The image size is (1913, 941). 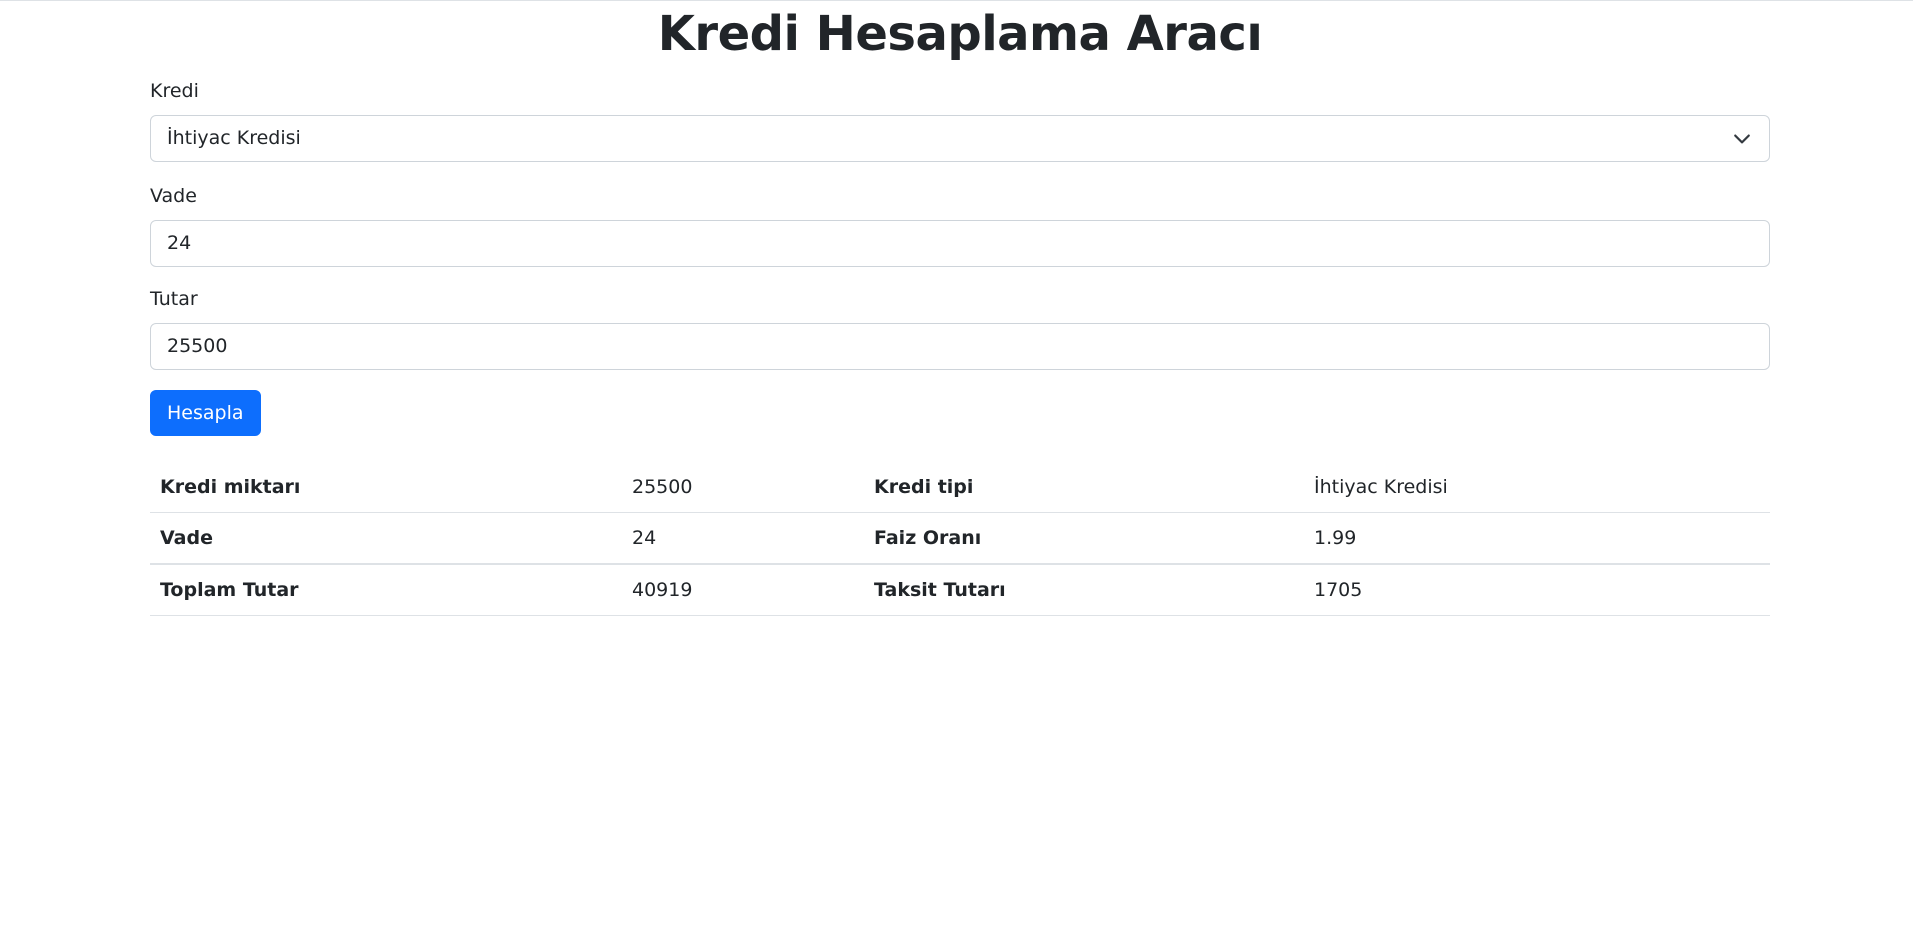 What do you see at coordinates (173, 196) in the screenshot?
I see `vade-label: Vade` at bounding box center [173, 196].